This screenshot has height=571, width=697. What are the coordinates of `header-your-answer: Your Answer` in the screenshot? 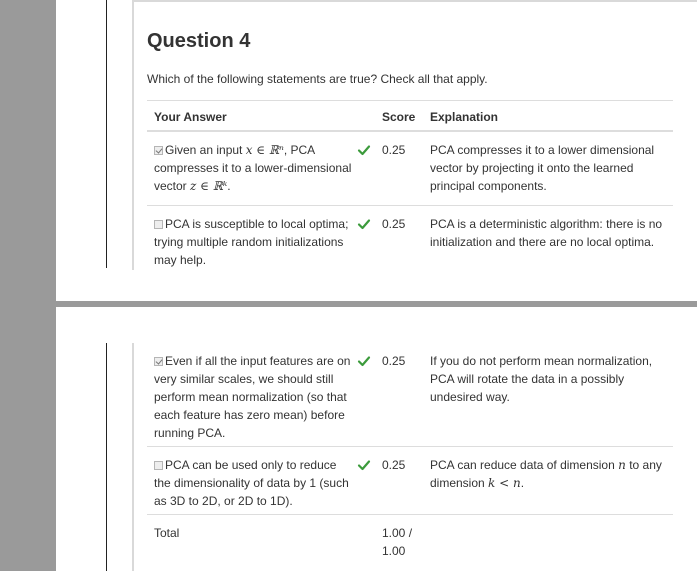 It's located at (190, 117).